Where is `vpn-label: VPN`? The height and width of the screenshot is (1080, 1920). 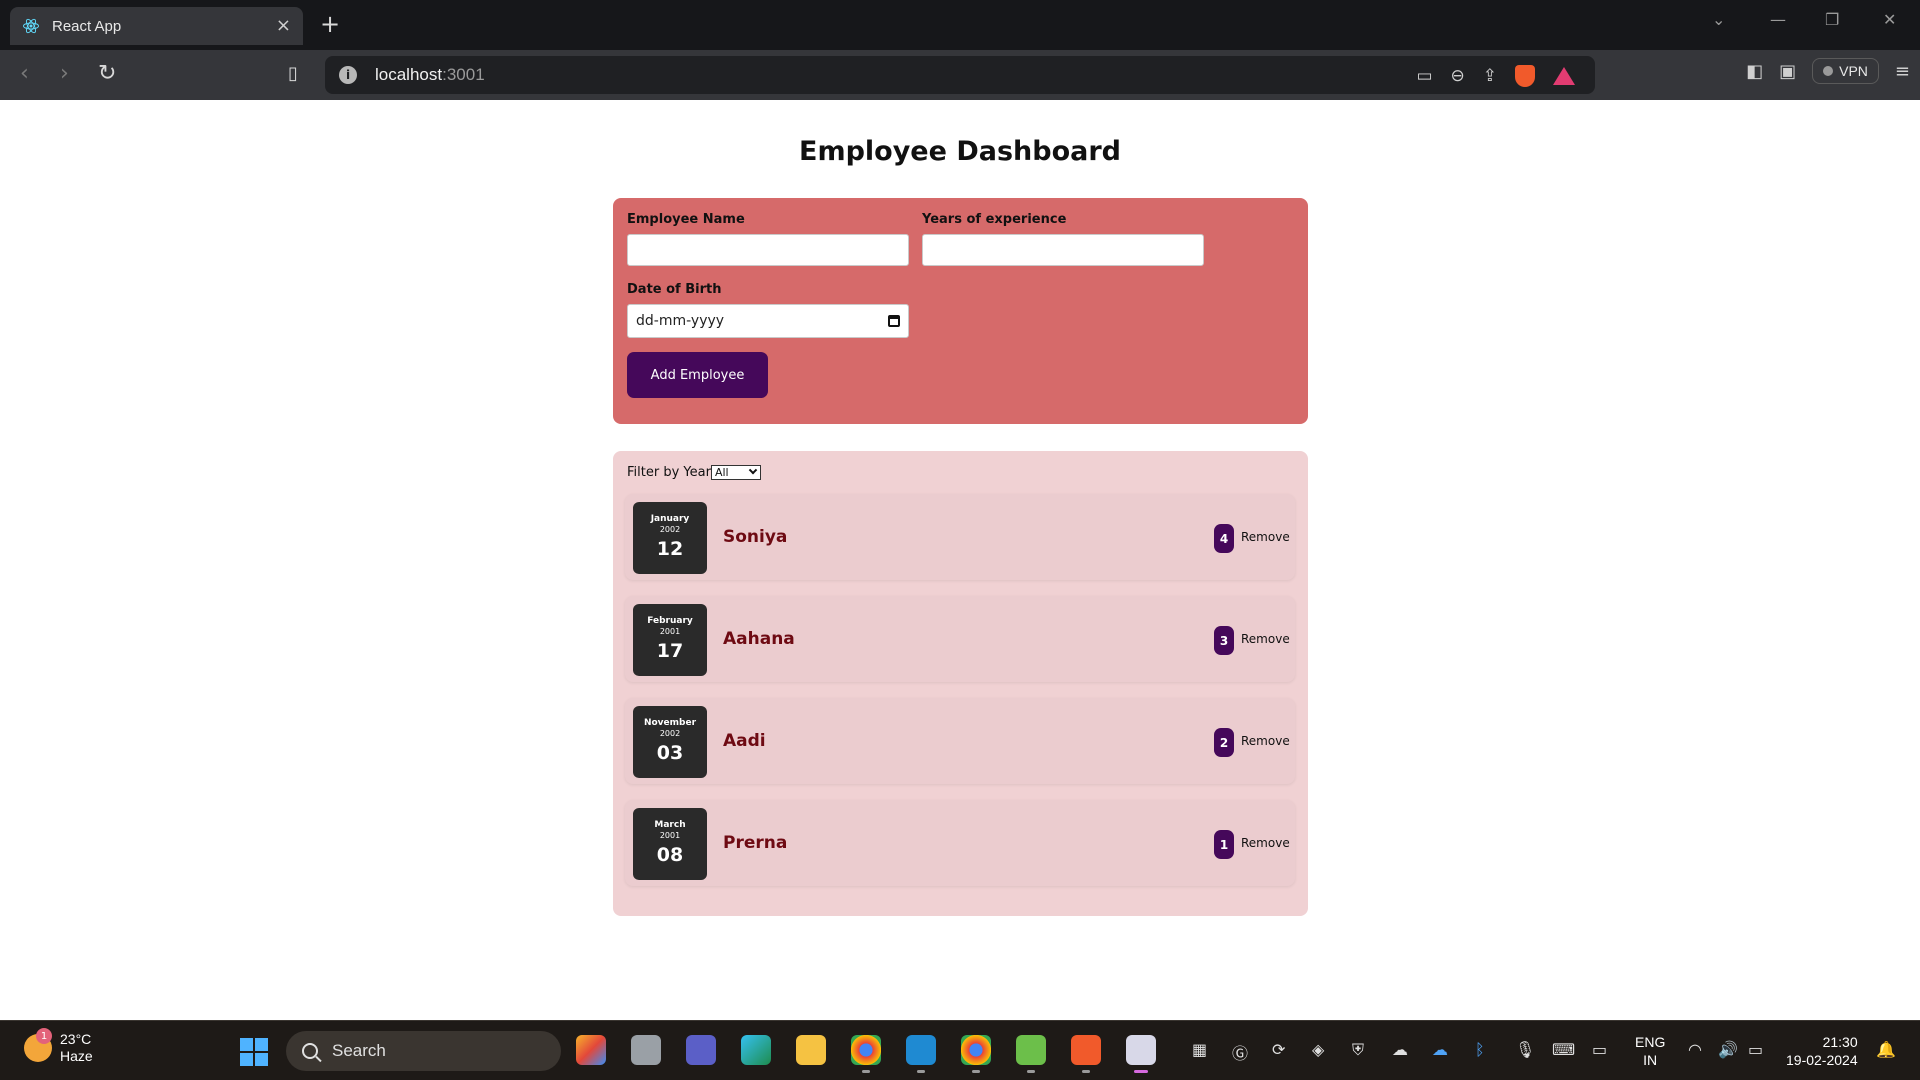 vpn-label: VPN is located at coordinates (1853, 71).